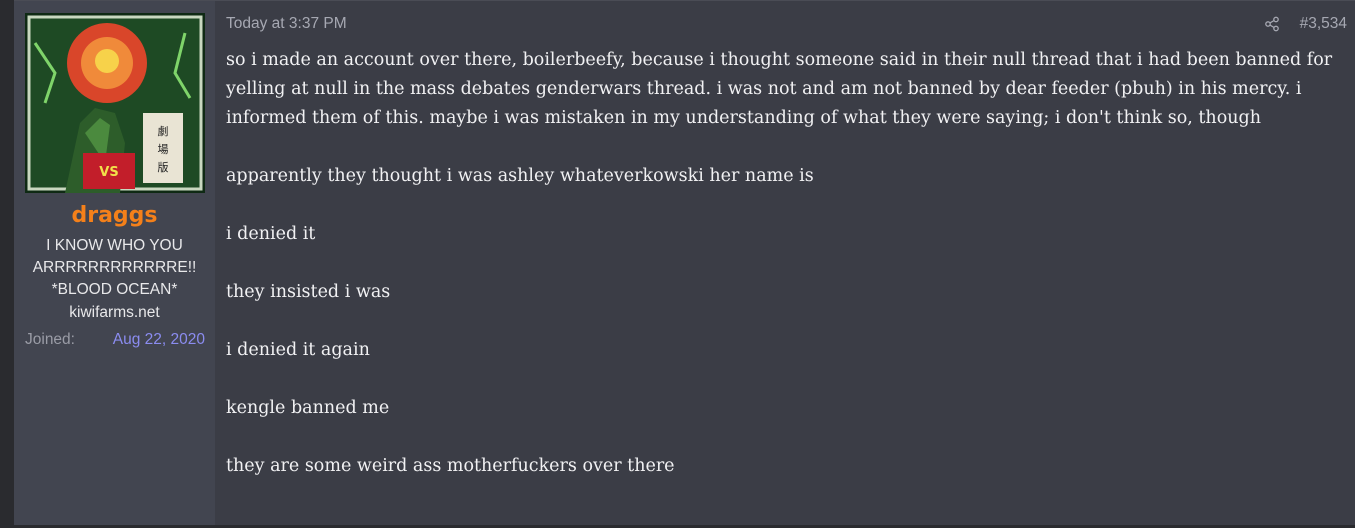 Image resolution: width=1355 pixels, height=528 pixels. What do you see at coordinates (1323, 24) in the screenshot?
I see `post-number-link: #3,534` at bounding box center [1323, 24].